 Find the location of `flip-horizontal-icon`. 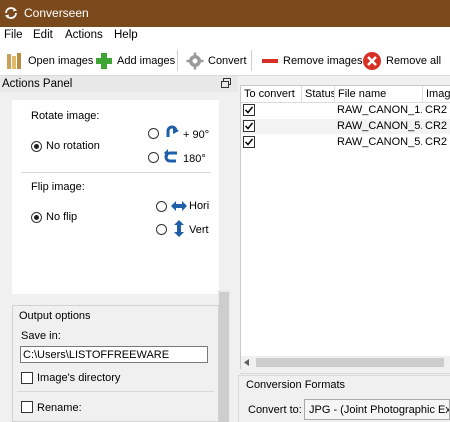

flip-horizontal-icon is located at coordinates (179, 206).